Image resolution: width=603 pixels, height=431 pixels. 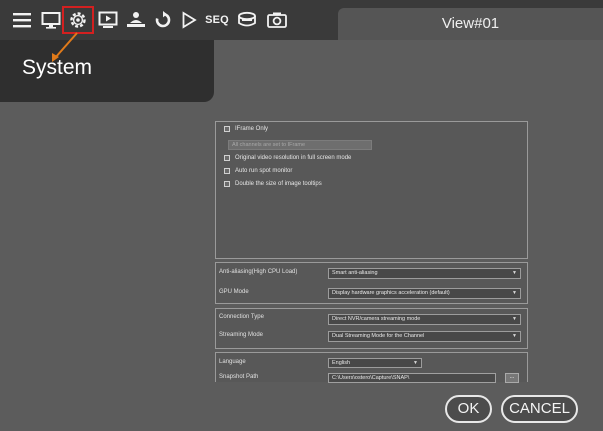 I want to click on seq-label: SEQ, so click(x=217, y=20).